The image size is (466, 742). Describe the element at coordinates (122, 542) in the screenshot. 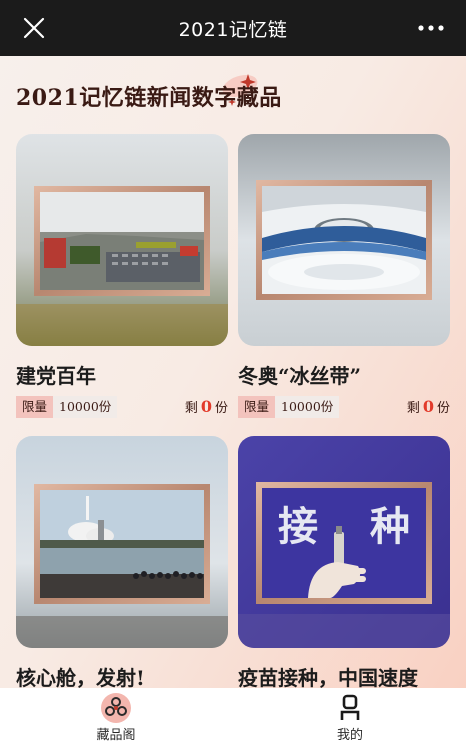

I see `rocket-launch-image` at that location.